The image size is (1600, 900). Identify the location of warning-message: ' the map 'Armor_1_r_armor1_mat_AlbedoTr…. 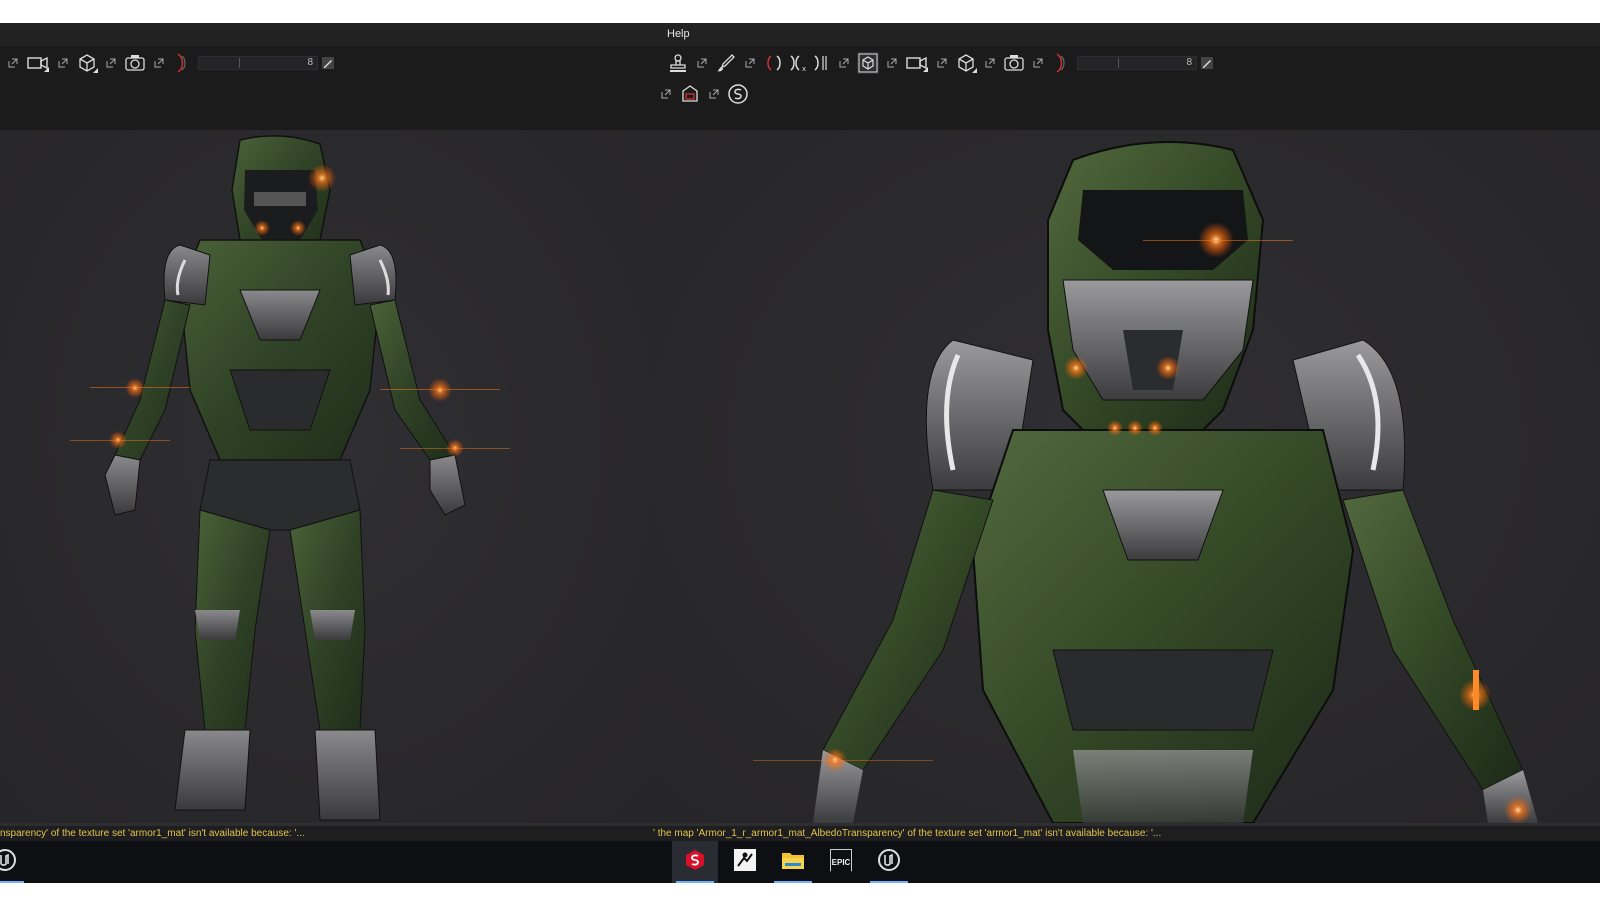
(907, 833).